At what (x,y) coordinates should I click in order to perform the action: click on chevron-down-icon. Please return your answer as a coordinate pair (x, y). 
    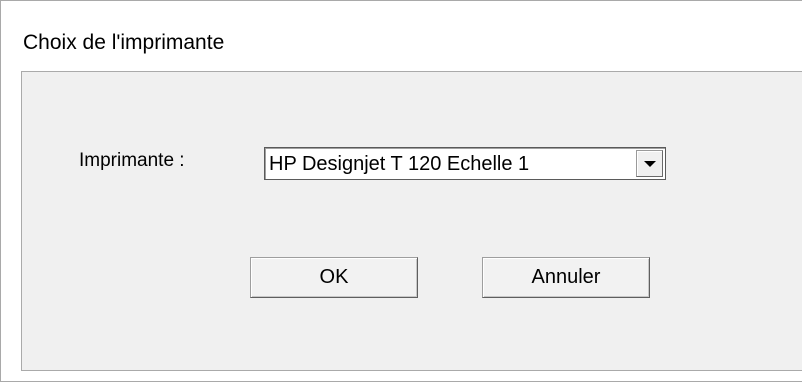
    Looking at the image, I should click on (650, 164).